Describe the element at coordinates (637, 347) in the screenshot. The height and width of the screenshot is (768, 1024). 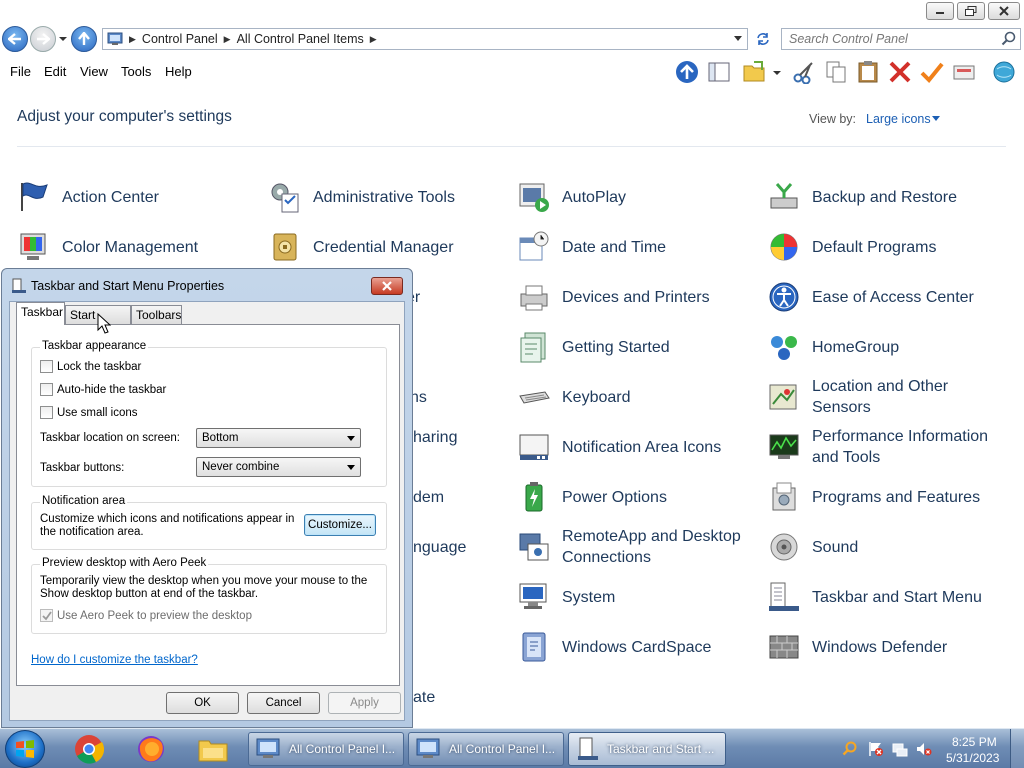
I see `cp-item-getting-started: Getting Started` at that location.